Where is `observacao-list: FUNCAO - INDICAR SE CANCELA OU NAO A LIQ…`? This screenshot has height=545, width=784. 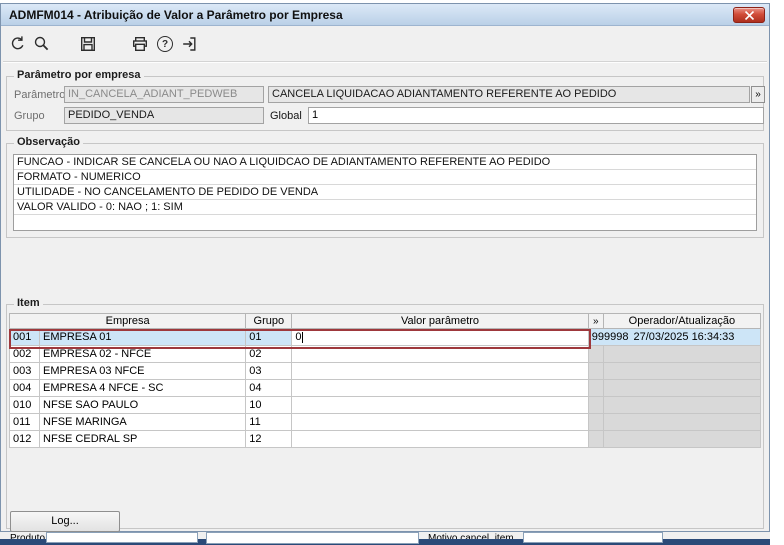 observacao-list: FUNCAO - INDICAR SE CANCELA OU NAO A LIQ… is located at coordinates (385, 192).